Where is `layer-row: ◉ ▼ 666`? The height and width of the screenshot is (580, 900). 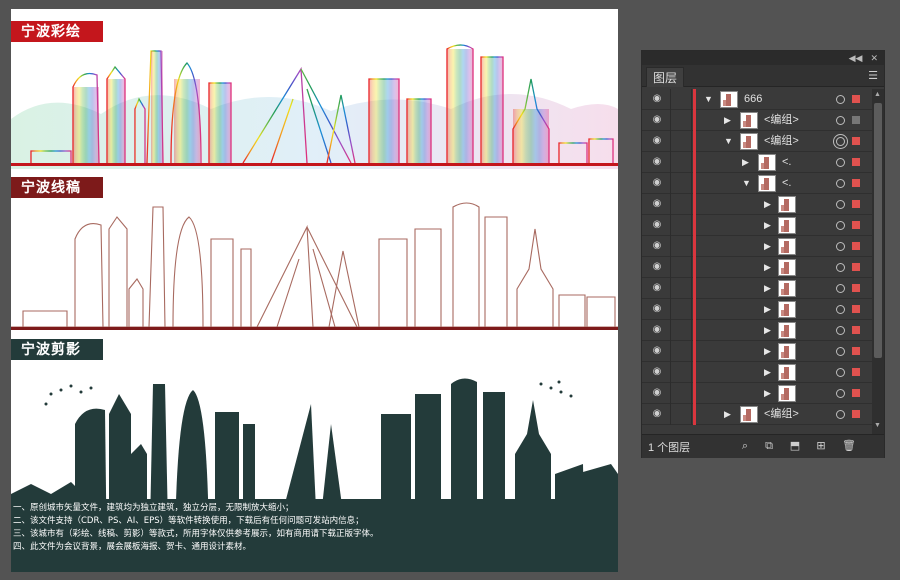
layer-row: ◉ ▼ 666 is located at coordinates (757, 99).